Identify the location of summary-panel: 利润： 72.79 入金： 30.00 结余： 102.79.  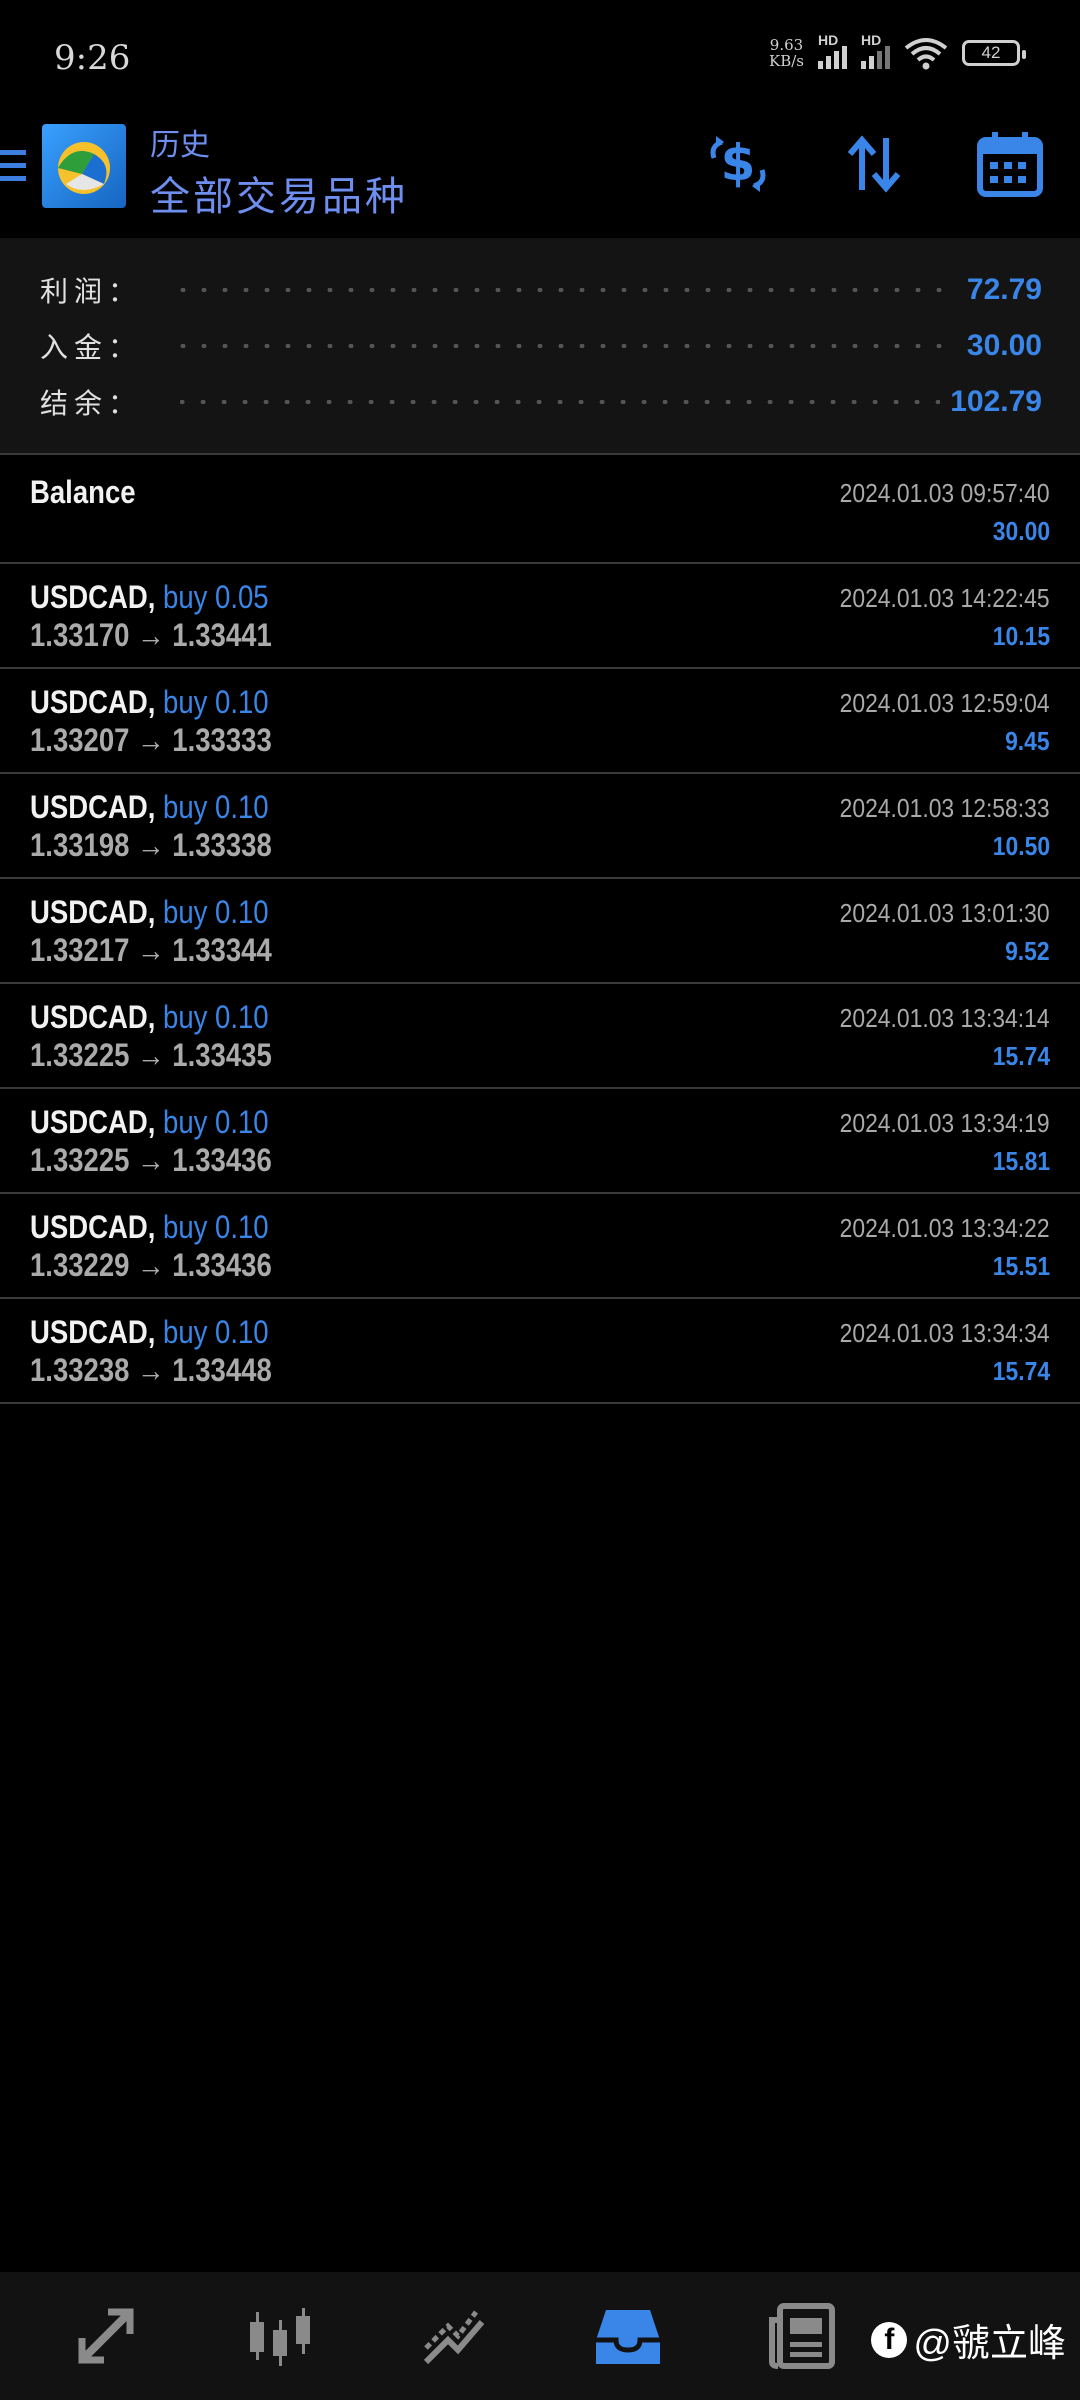
(540, 345).